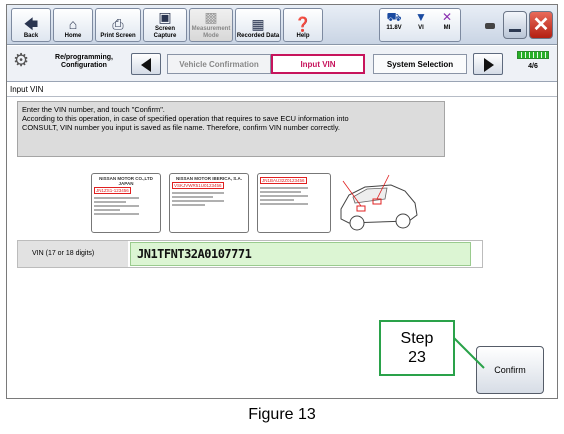 Image resolution: width=564 pixels, height=434 pixels. What do you see at coordinates (209, 178) in the screenshot?
I see `plate2-header: NISSAN MOTOR IBERICA, S.A.` at bounding box center [209, 178].